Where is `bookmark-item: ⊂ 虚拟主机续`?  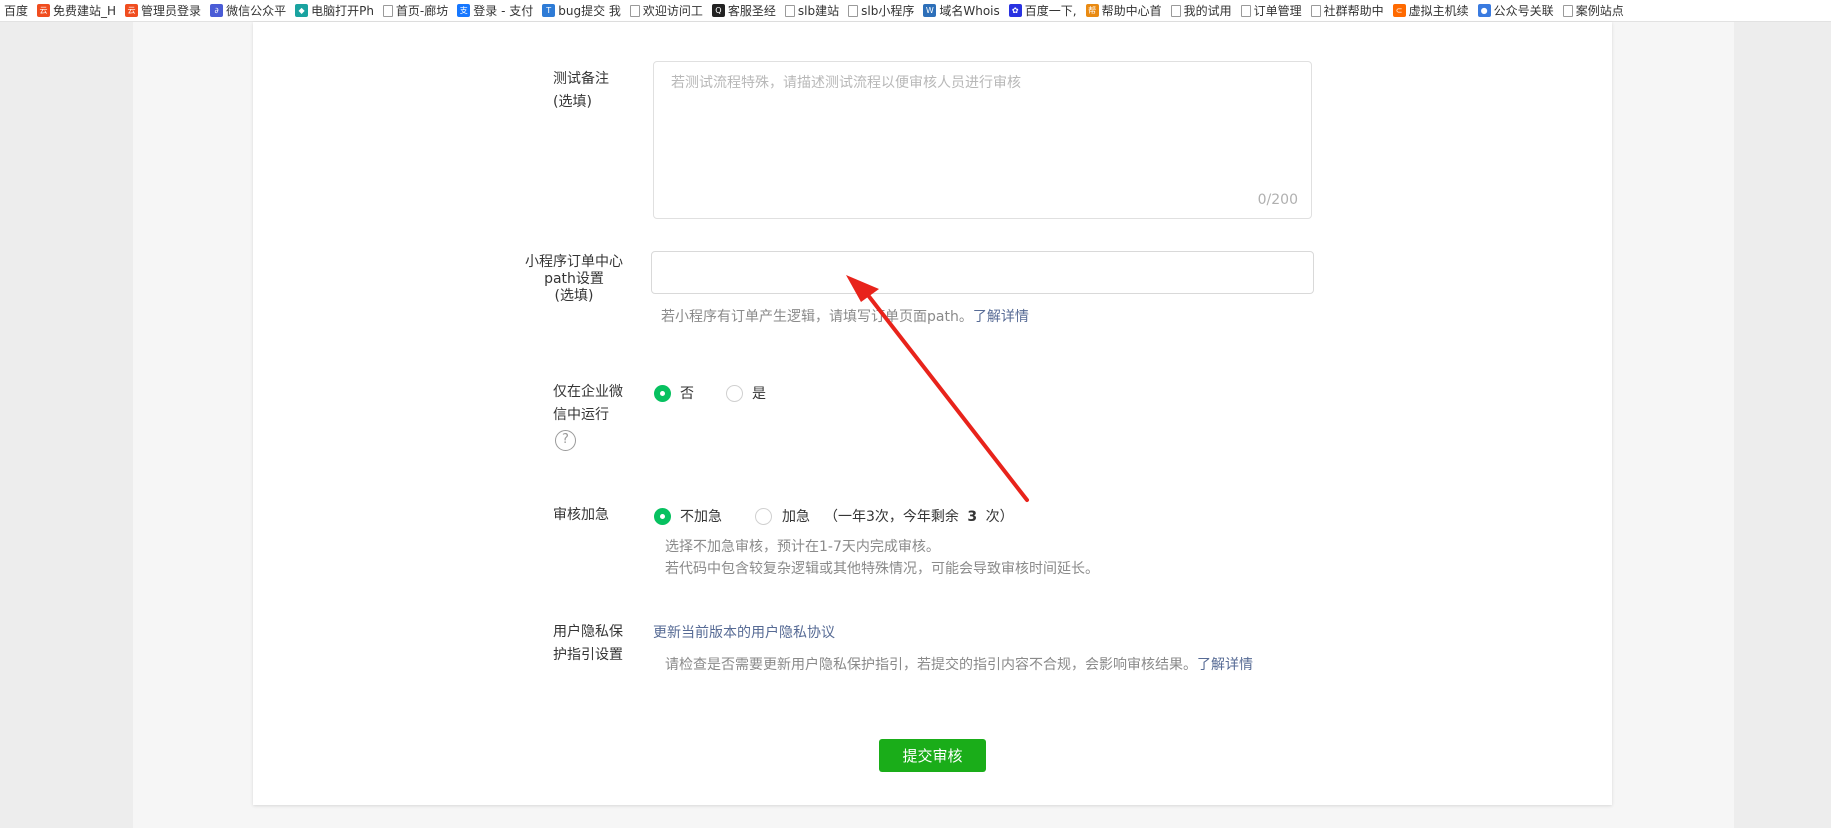
bookmark-item: ⊂ 虚拟主机续 is located at coordinates (1431, 10).